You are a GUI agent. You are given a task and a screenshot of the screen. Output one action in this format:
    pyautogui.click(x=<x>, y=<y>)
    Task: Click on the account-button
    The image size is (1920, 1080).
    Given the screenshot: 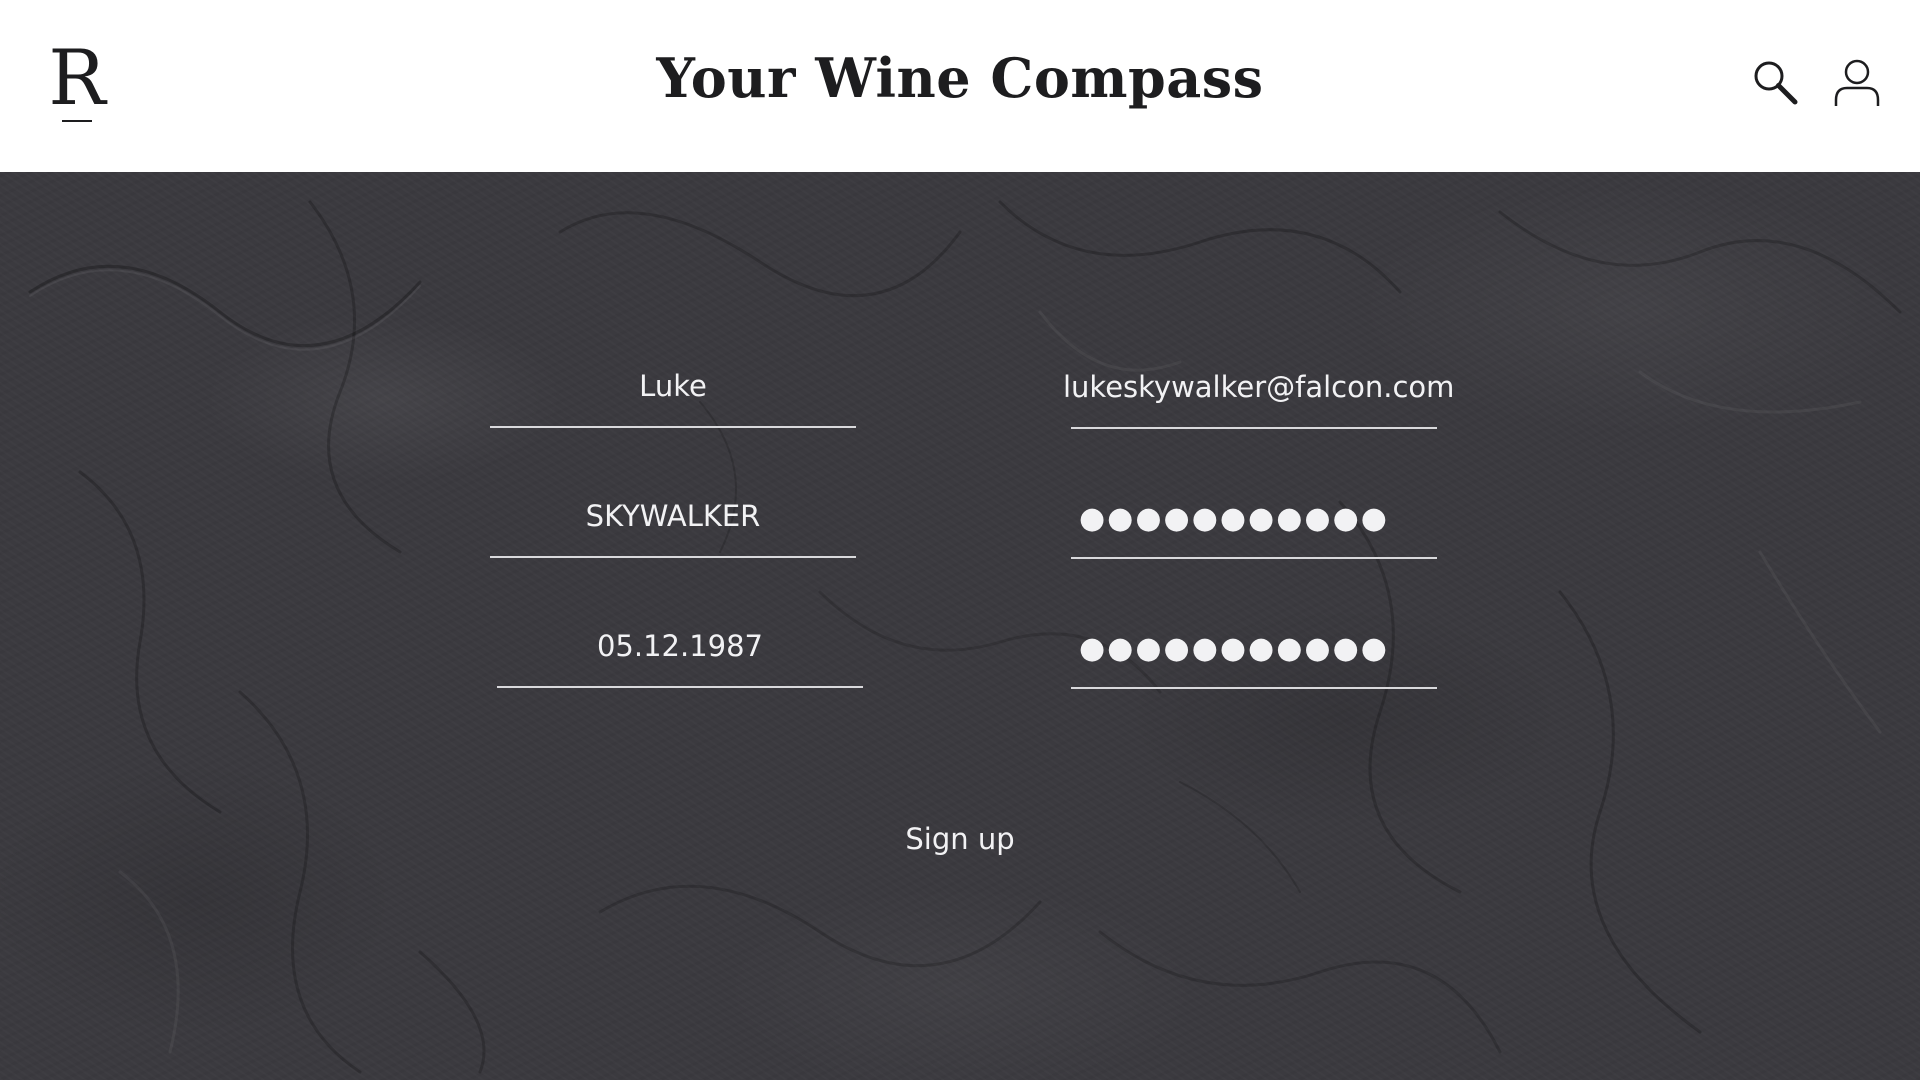 What is the action you would take?
    pyautogui.click(x=1857, y=84)
    